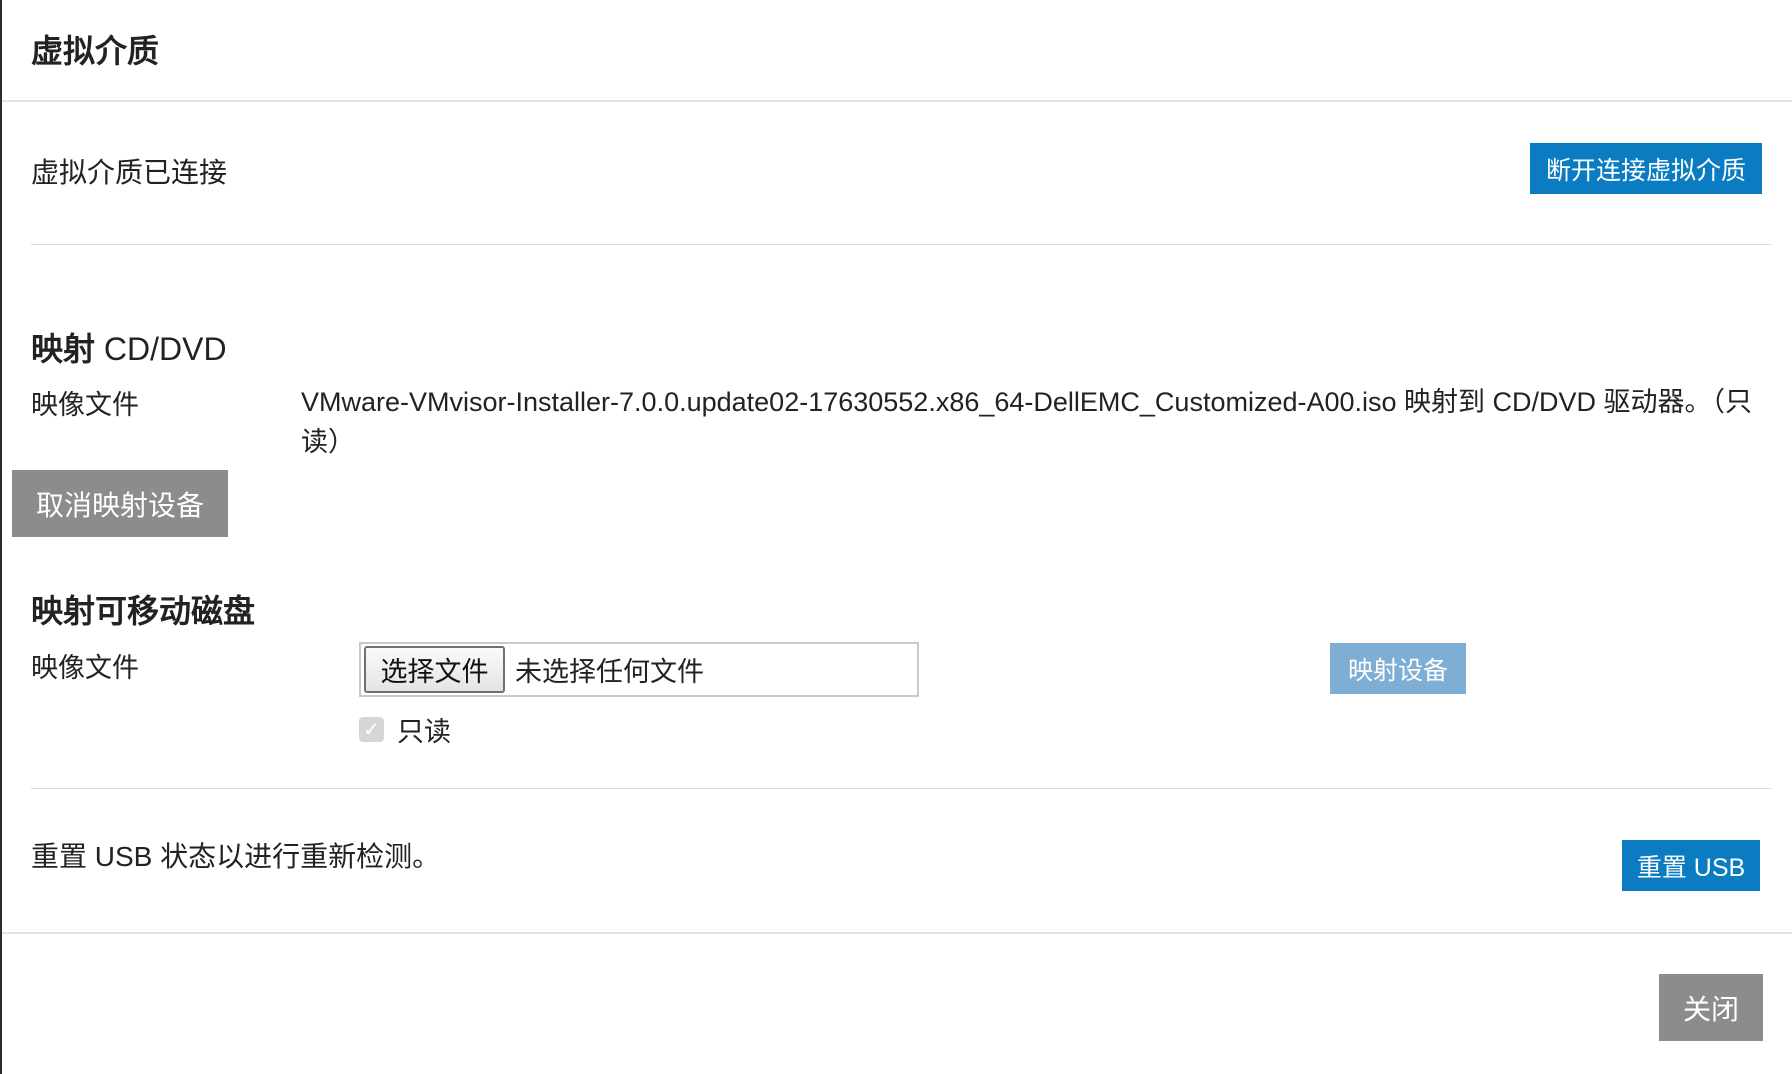 The image size is (1792, 1074). Describe the element at coordinates (85, 668) in the screenshot. I see `removable-image-label: 映像文件` at that location.